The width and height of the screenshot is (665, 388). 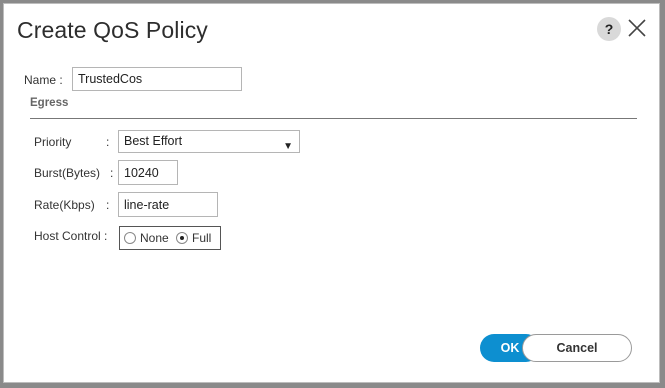 I want to click on dialog-title: Create QoS Policy, so click(x=112, y=30).